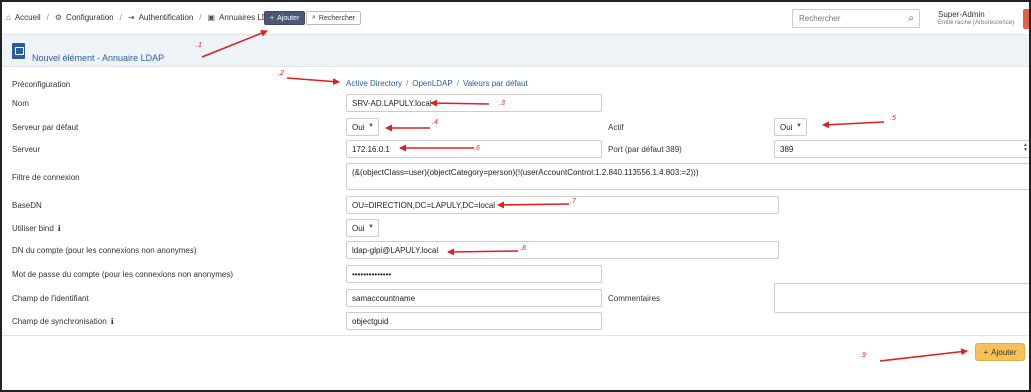 The height and width of the screenshot is (392, 1031). What do you see at coordinates (58, 17) in the screenshot?
I see `gear-icon: ⚙` at bounding box center [58, 17].